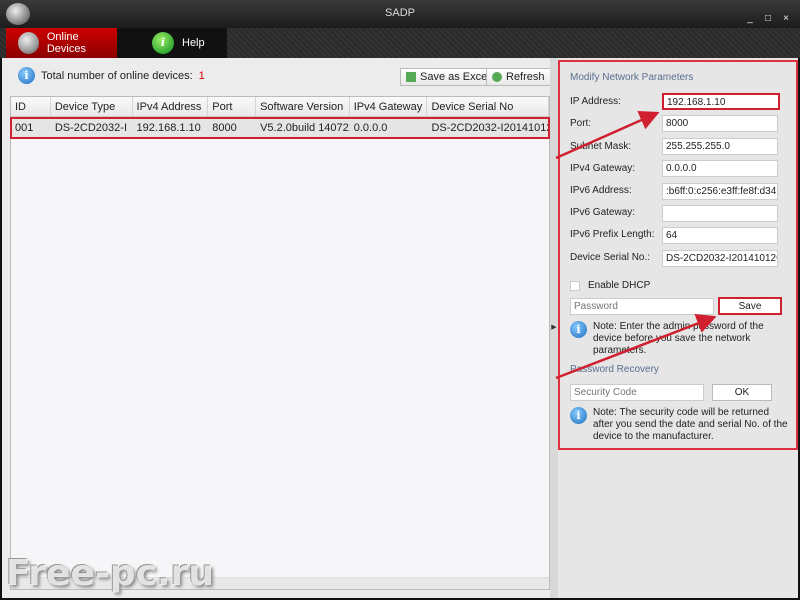  I want to click on cell-ipv4: 192.168.1.10, so click(168, 128).